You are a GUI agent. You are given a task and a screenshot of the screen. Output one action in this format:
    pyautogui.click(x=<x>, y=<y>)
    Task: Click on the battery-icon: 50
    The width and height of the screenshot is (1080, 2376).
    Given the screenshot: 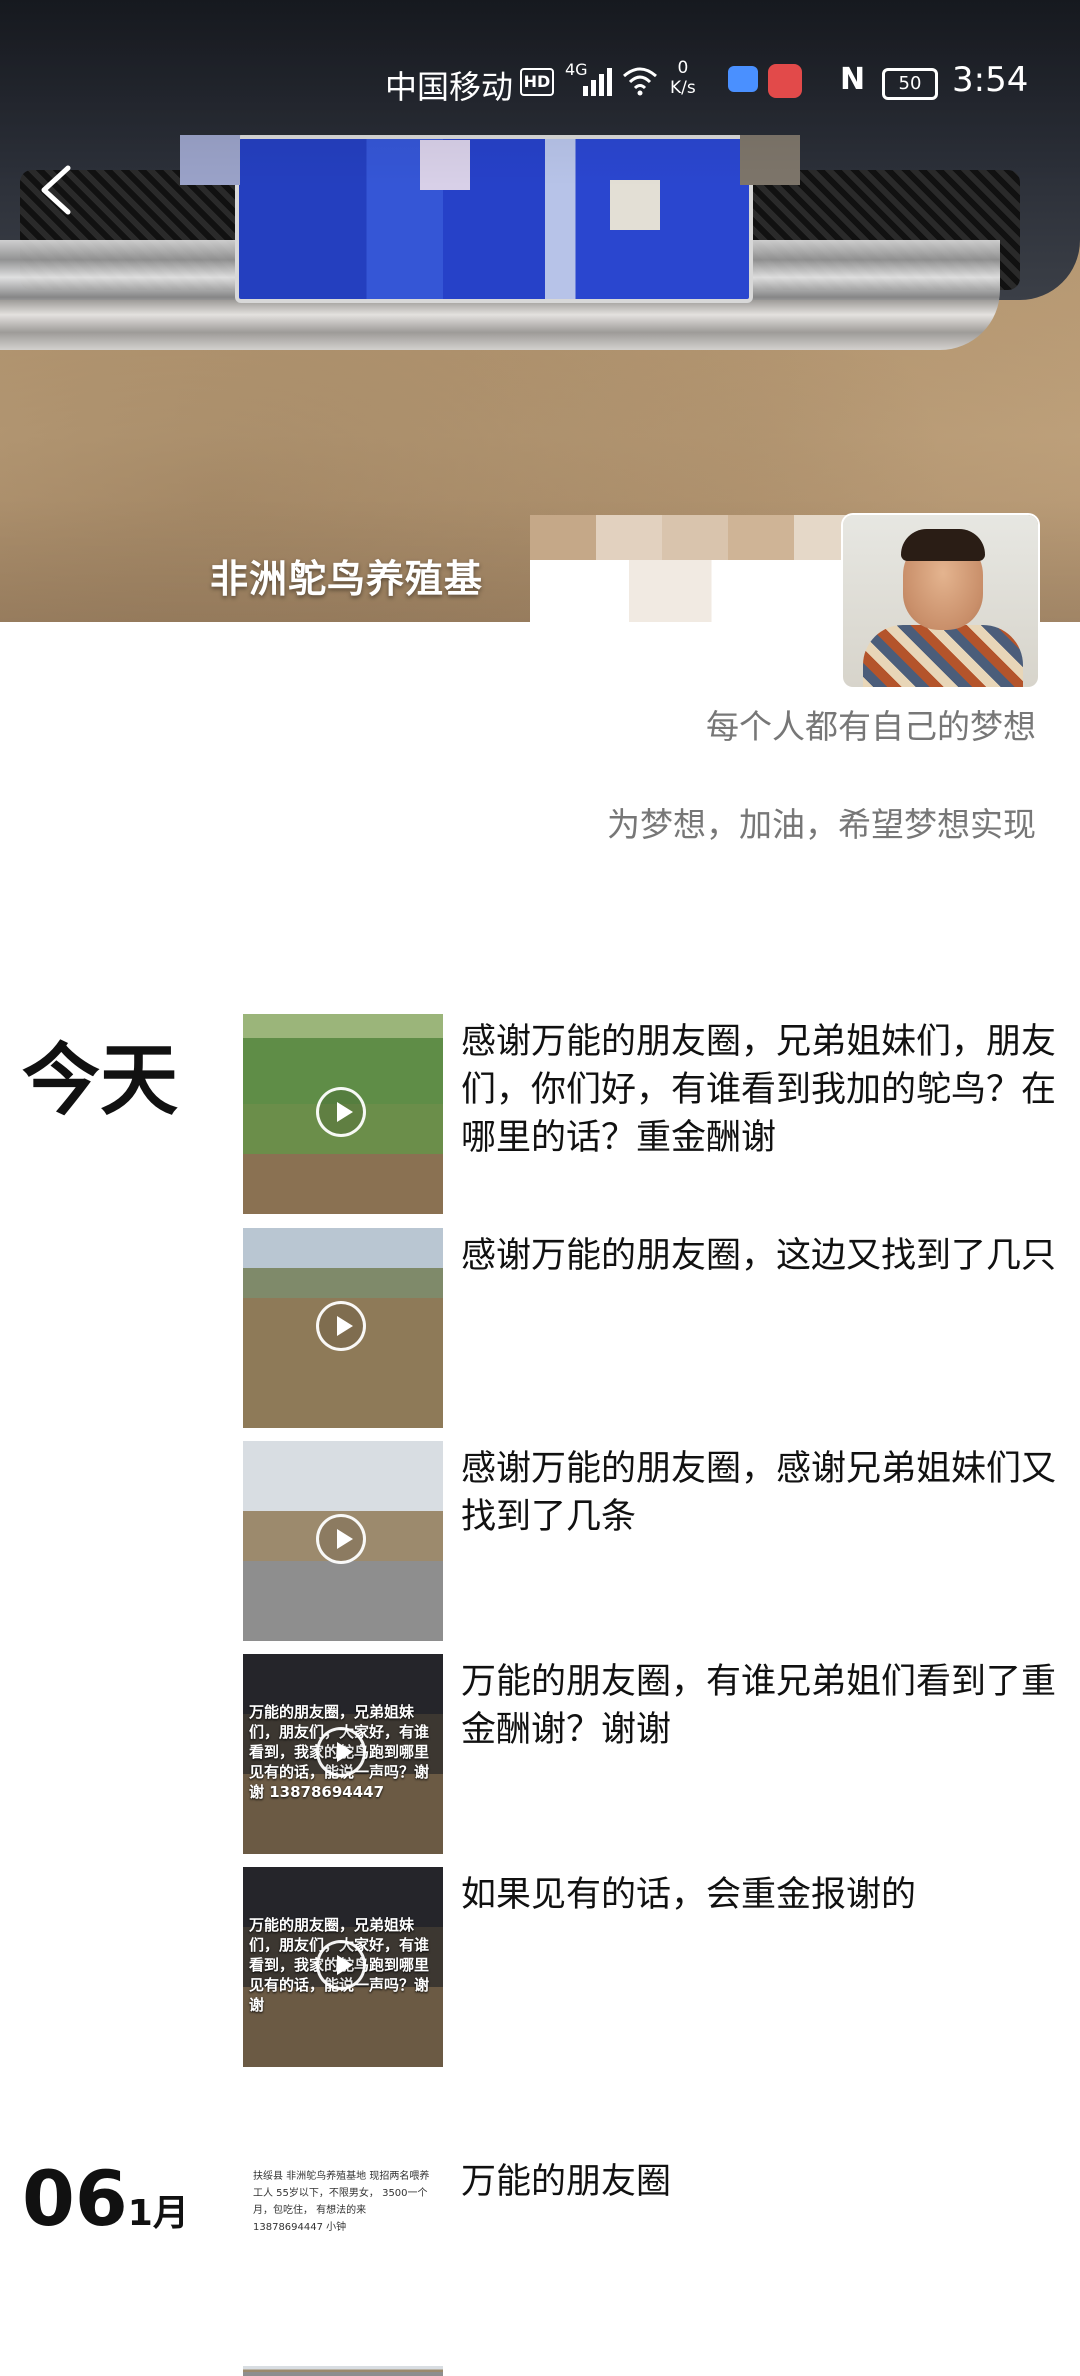 What is the action you would take?
    pyautogui.click(x=910, y=84)
    